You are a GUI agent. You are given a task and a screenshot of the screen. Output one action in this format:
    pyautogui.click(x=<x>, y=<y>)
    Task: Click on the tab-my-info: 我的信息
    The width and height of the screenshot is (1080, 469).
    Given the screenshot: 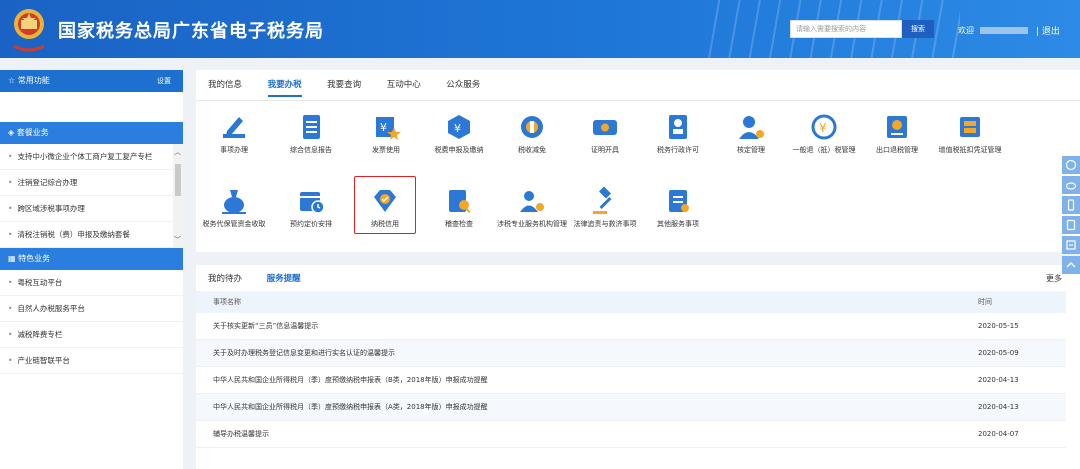 What is the action you would take?
    pyautogui.click(x=225, y=86)
    